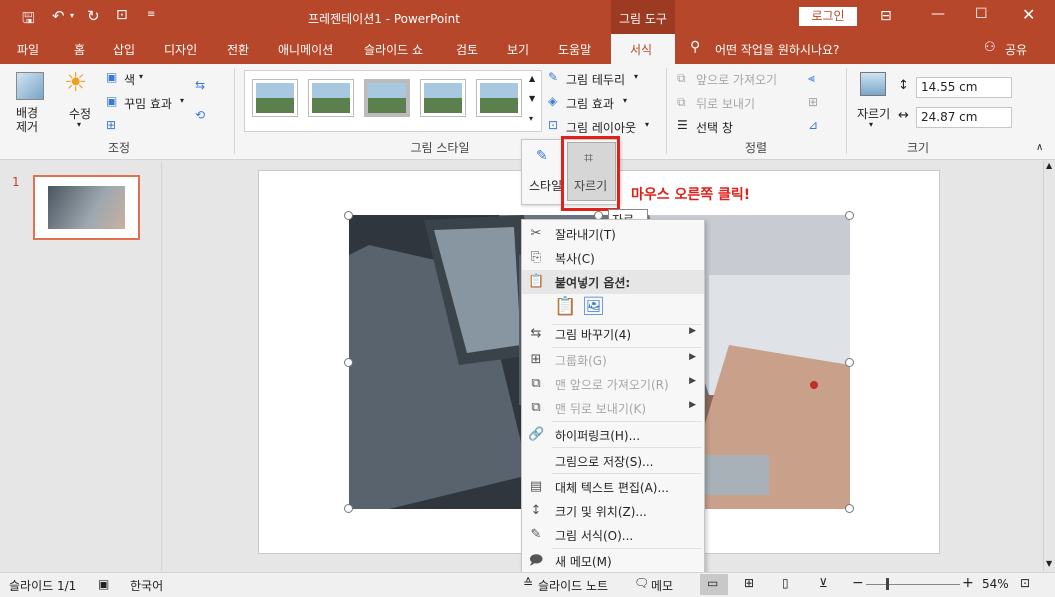 This screenshot has height=597, width=1055. Describe the element at coordinates (613, 384) in the screenshot. I see `menu-item-bring-to-front: ⧉ 맨 앞으로 가져오기(R) ▶` at that location.